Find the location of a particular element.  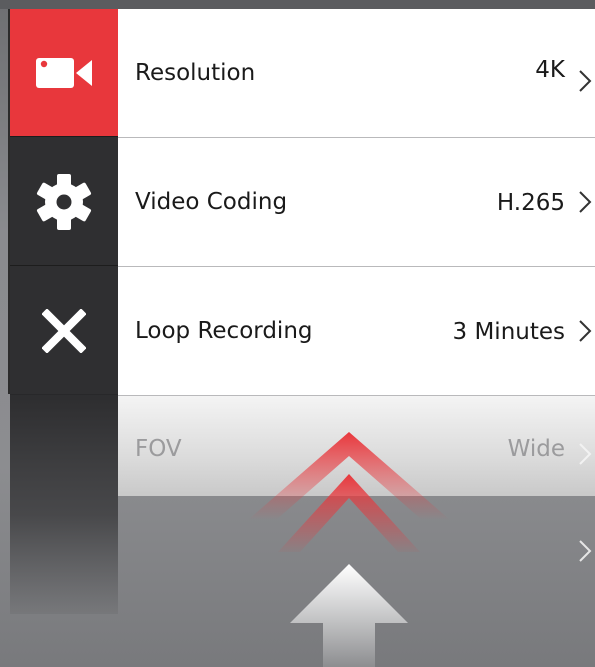

sidebar-item-close is located at coordinates (64, 330).